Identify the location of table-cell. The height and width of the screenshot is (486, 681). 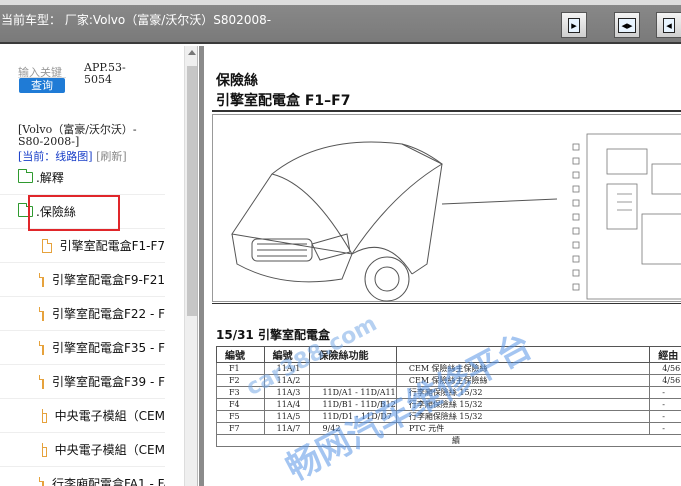
(353, 380).